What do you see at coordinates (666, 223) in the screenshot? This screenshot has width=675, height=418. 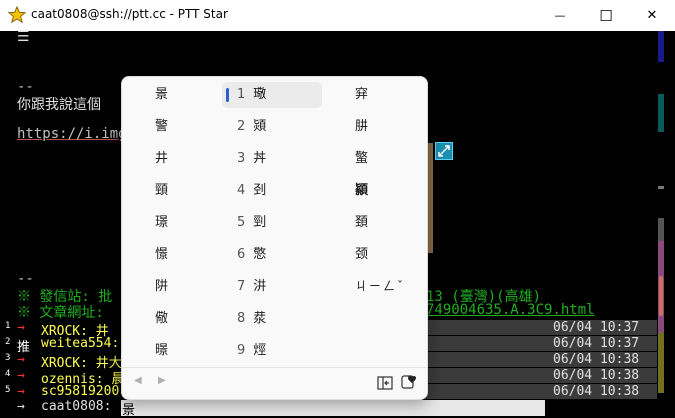 I see `terminal-scrollbar` at bounding box center [666, 223].